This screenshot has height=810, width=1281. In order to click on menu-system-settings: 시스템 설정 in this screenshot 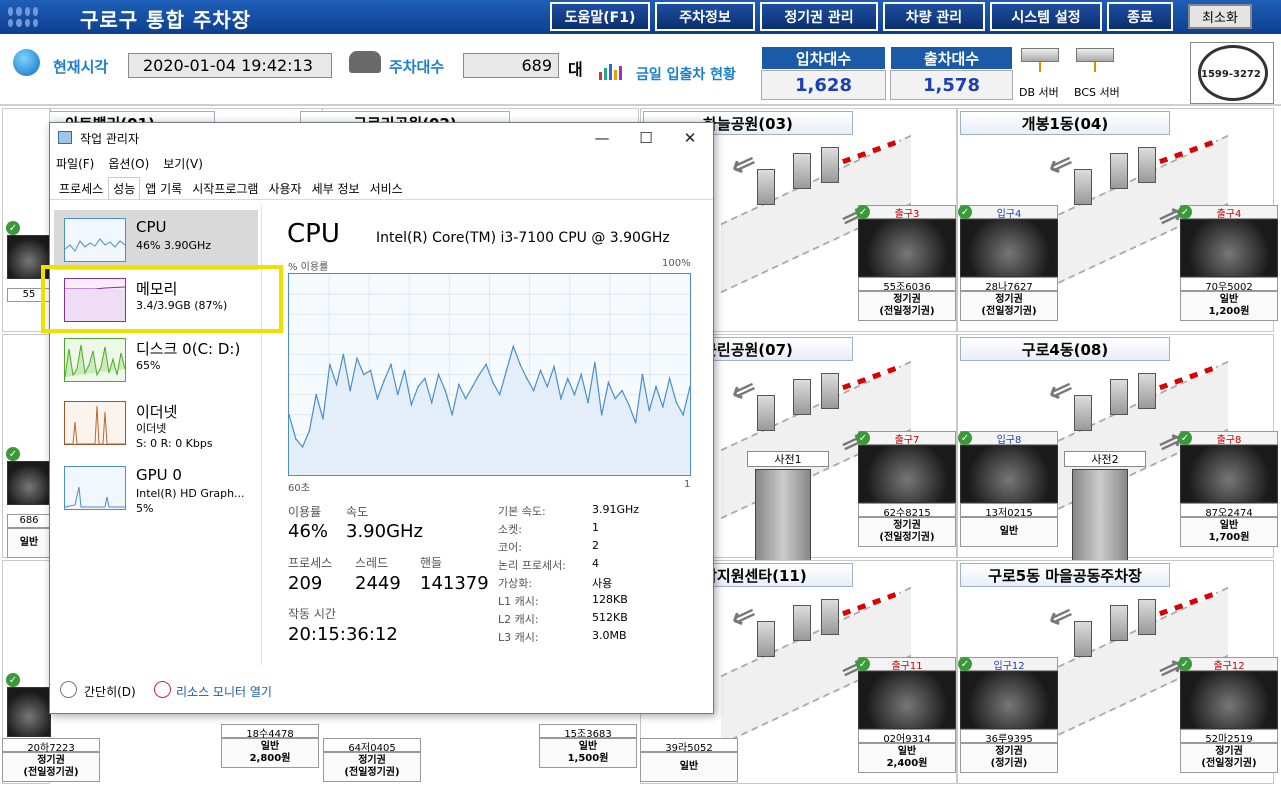, I will do `click(1046, 16)`.